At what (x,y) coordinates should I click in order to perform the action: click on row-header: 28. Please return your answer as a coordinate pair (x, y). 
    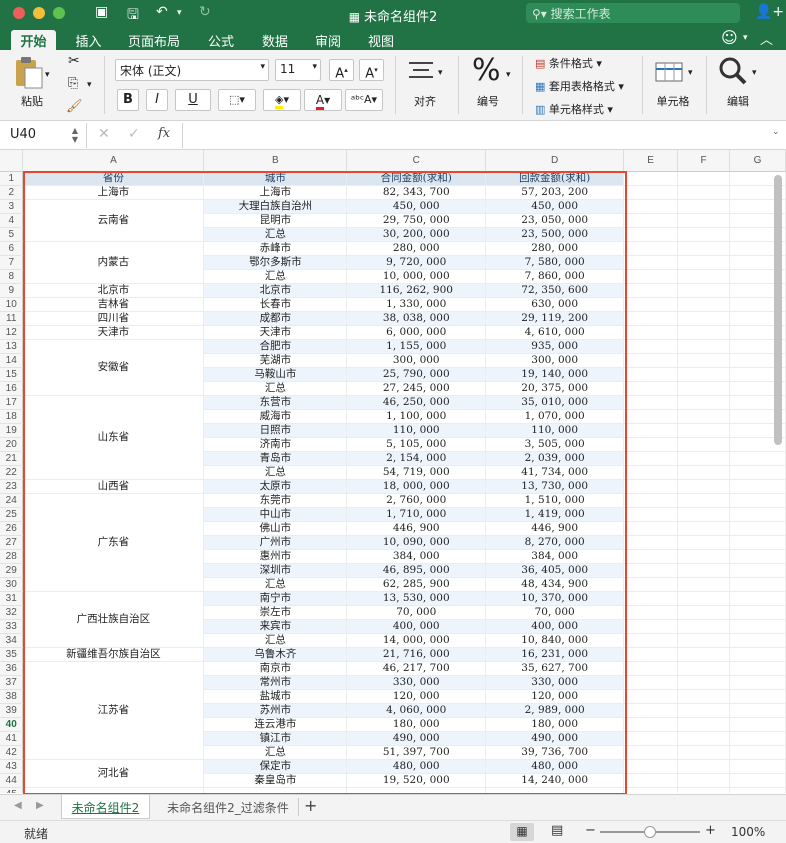
    Looking at the image, I should click on (12, 556).